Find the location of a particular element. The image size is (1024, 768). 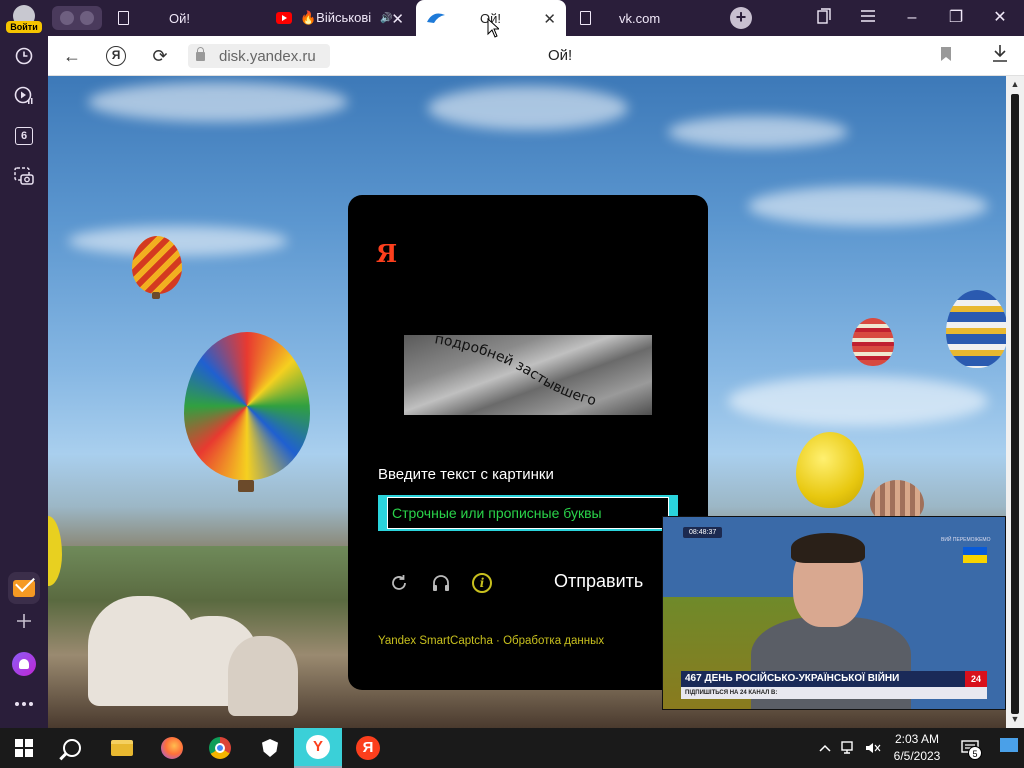

notification-count: 5 is located at coordinates (975, 753).